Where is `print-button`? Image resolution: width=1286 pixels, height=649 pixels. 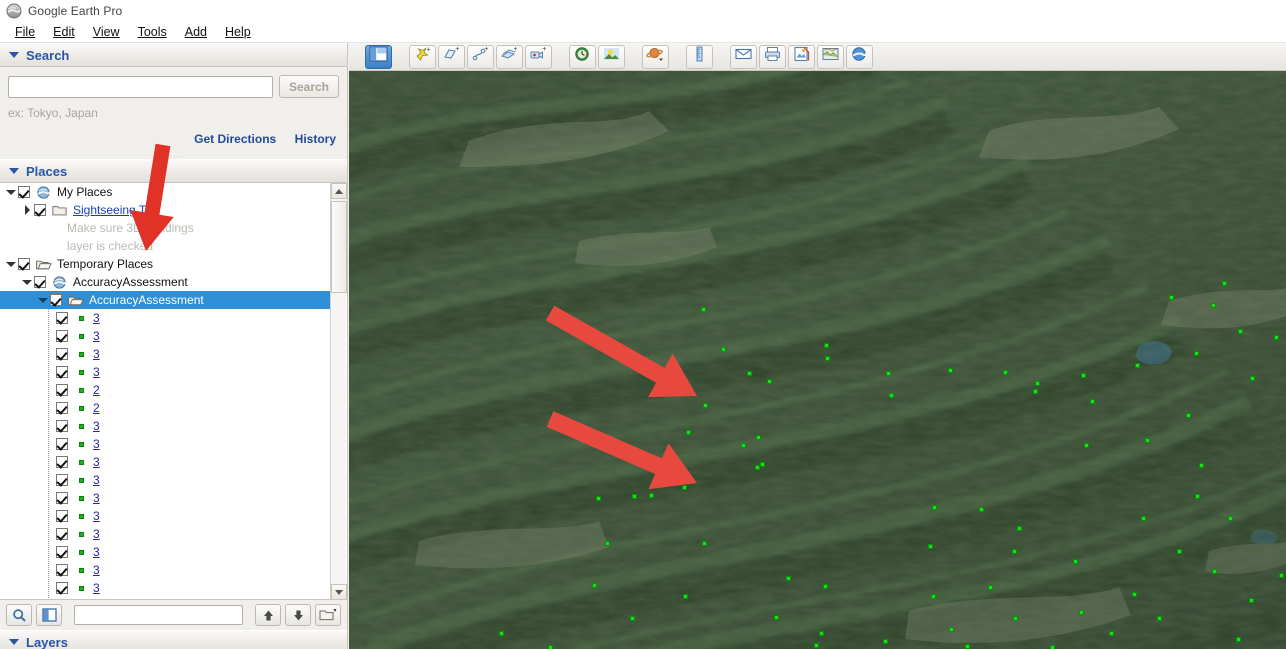 print-button is located at coordinates (772, 56).